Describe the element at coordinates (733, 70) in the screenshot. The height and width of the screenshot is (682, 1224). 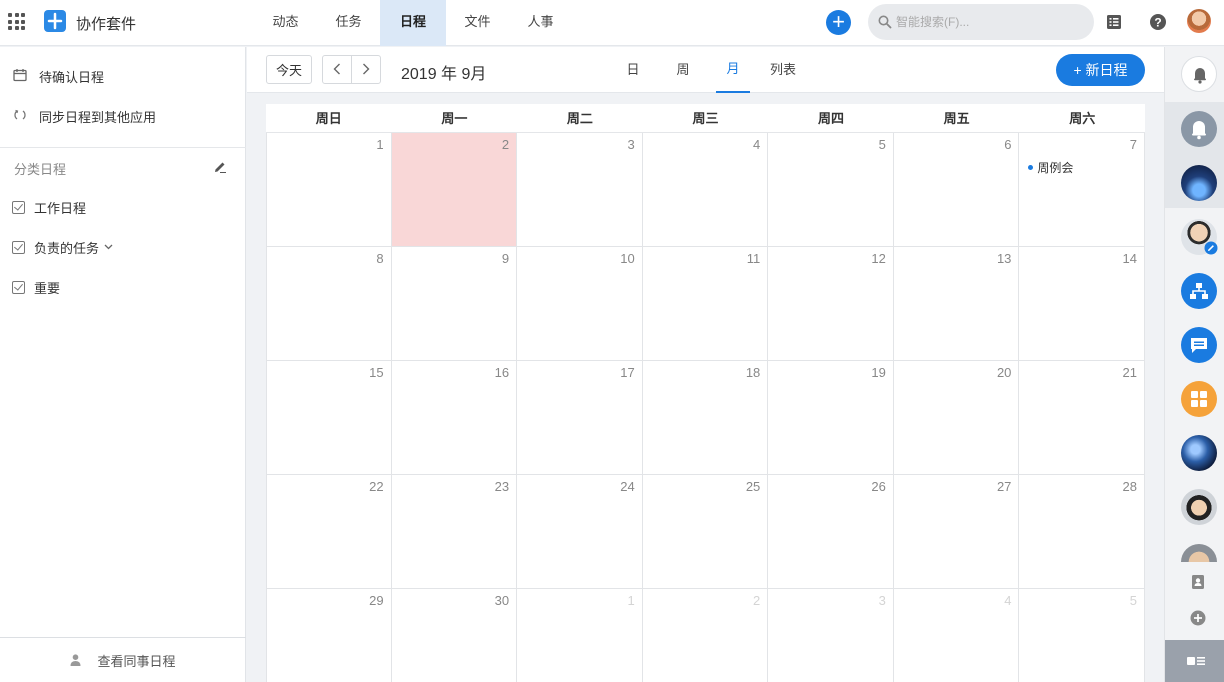
I see `view-tab-month: 月` at that location.